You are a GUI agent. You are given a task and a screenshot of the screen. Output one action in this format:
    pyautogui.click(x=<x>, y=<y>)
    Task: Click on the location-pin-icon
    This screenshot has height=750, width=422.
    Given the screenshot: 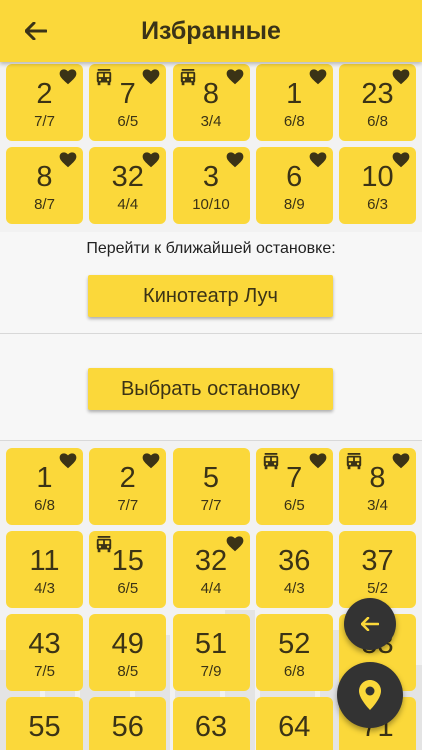 What is the action you would take?
    pyautogui.click(x=370, y=695)
    